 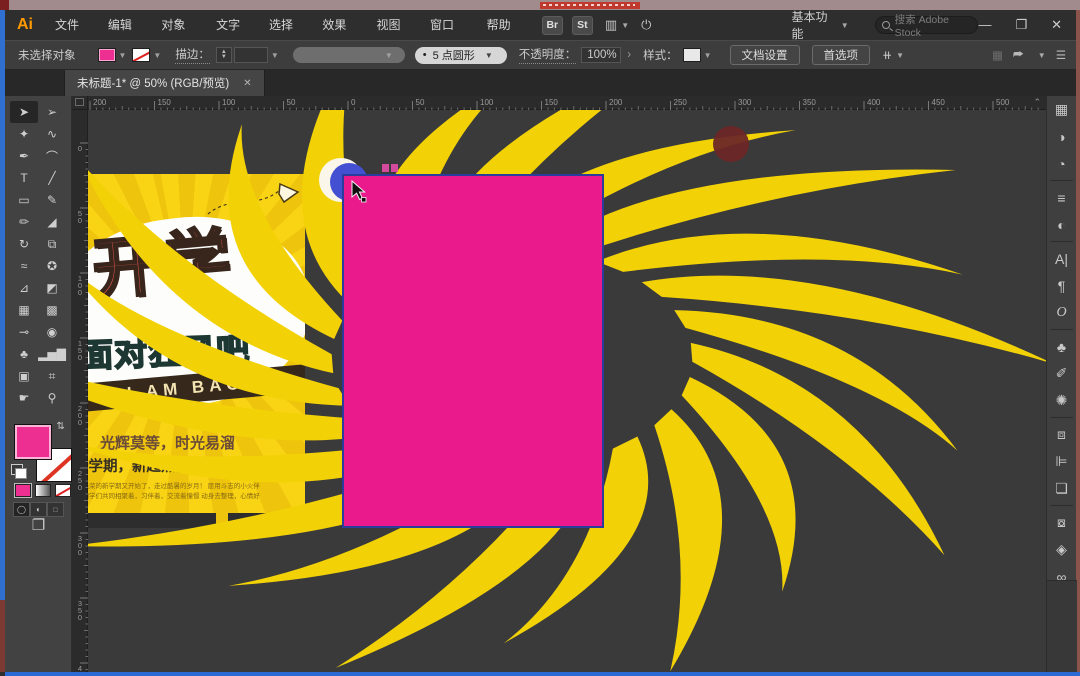 I want to click on direct-selection-tool: ➢, so click(x=52, y=112).